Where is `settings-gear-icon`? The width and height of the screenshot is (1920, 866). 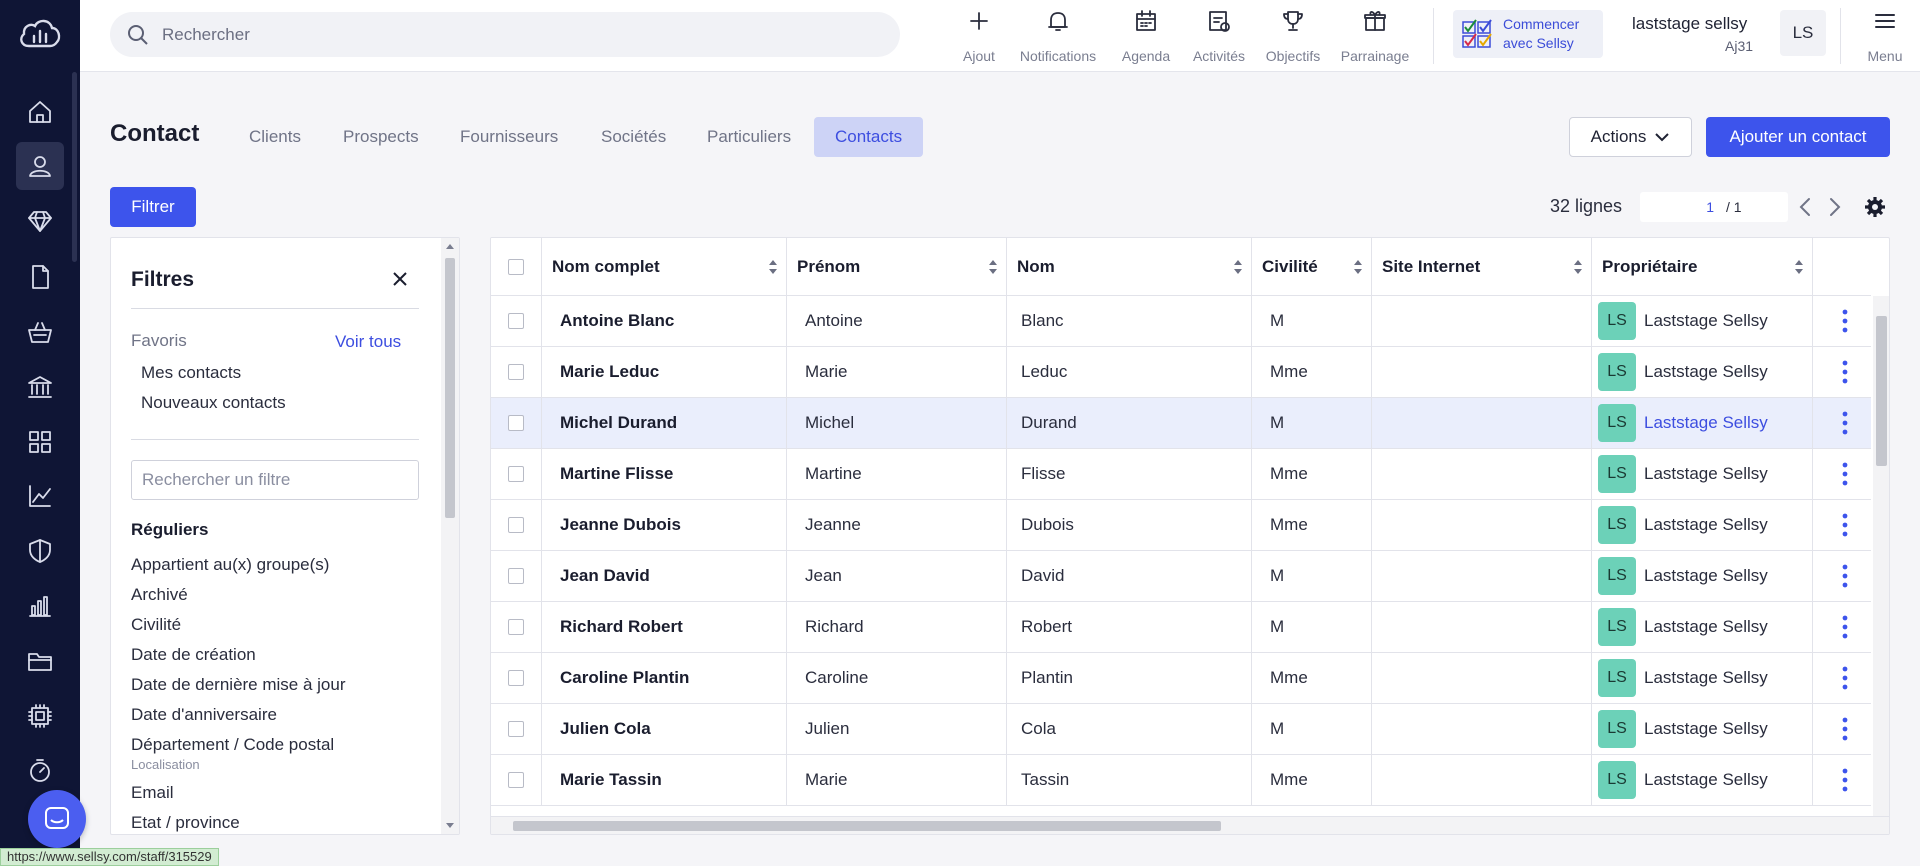
settings-gear-icon is located at coordinates (1875, 207).